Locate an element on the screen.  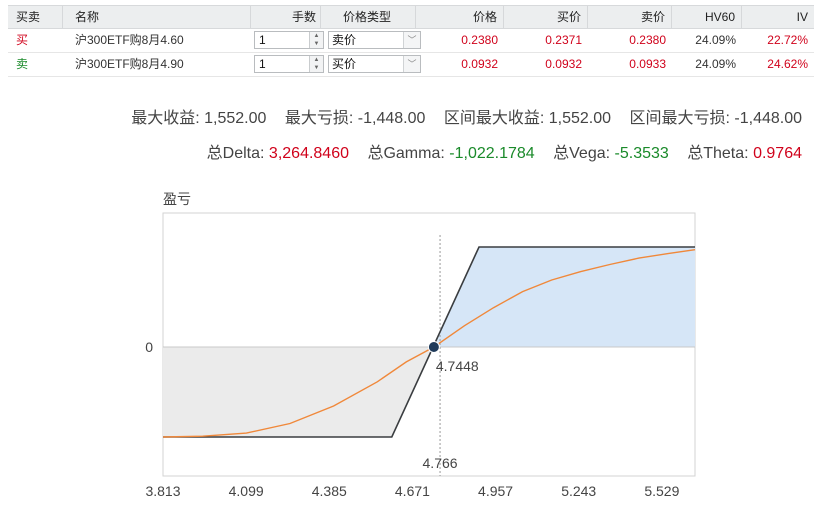
header-iv: IV is located at coordinates (778, 17).